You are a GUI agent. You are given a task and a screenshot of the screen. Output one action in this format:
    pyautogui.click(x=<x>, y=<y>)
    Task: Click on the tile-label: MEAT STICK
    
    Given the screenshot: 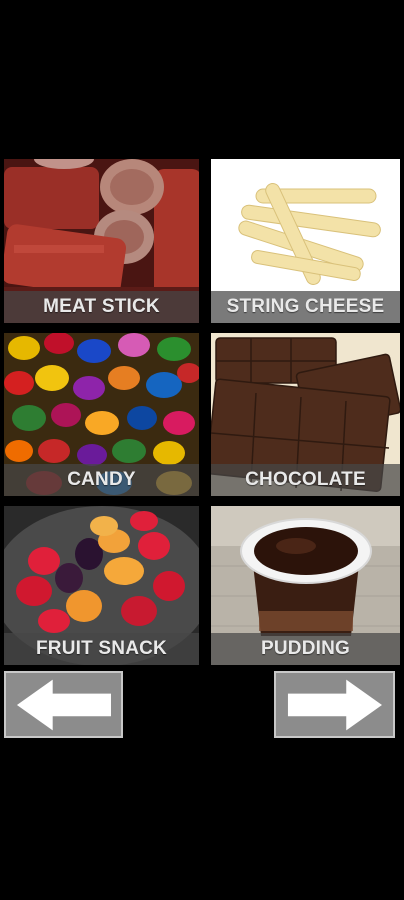 What is the action you would take?
    pyautogui.click(x=101, y=307)
    